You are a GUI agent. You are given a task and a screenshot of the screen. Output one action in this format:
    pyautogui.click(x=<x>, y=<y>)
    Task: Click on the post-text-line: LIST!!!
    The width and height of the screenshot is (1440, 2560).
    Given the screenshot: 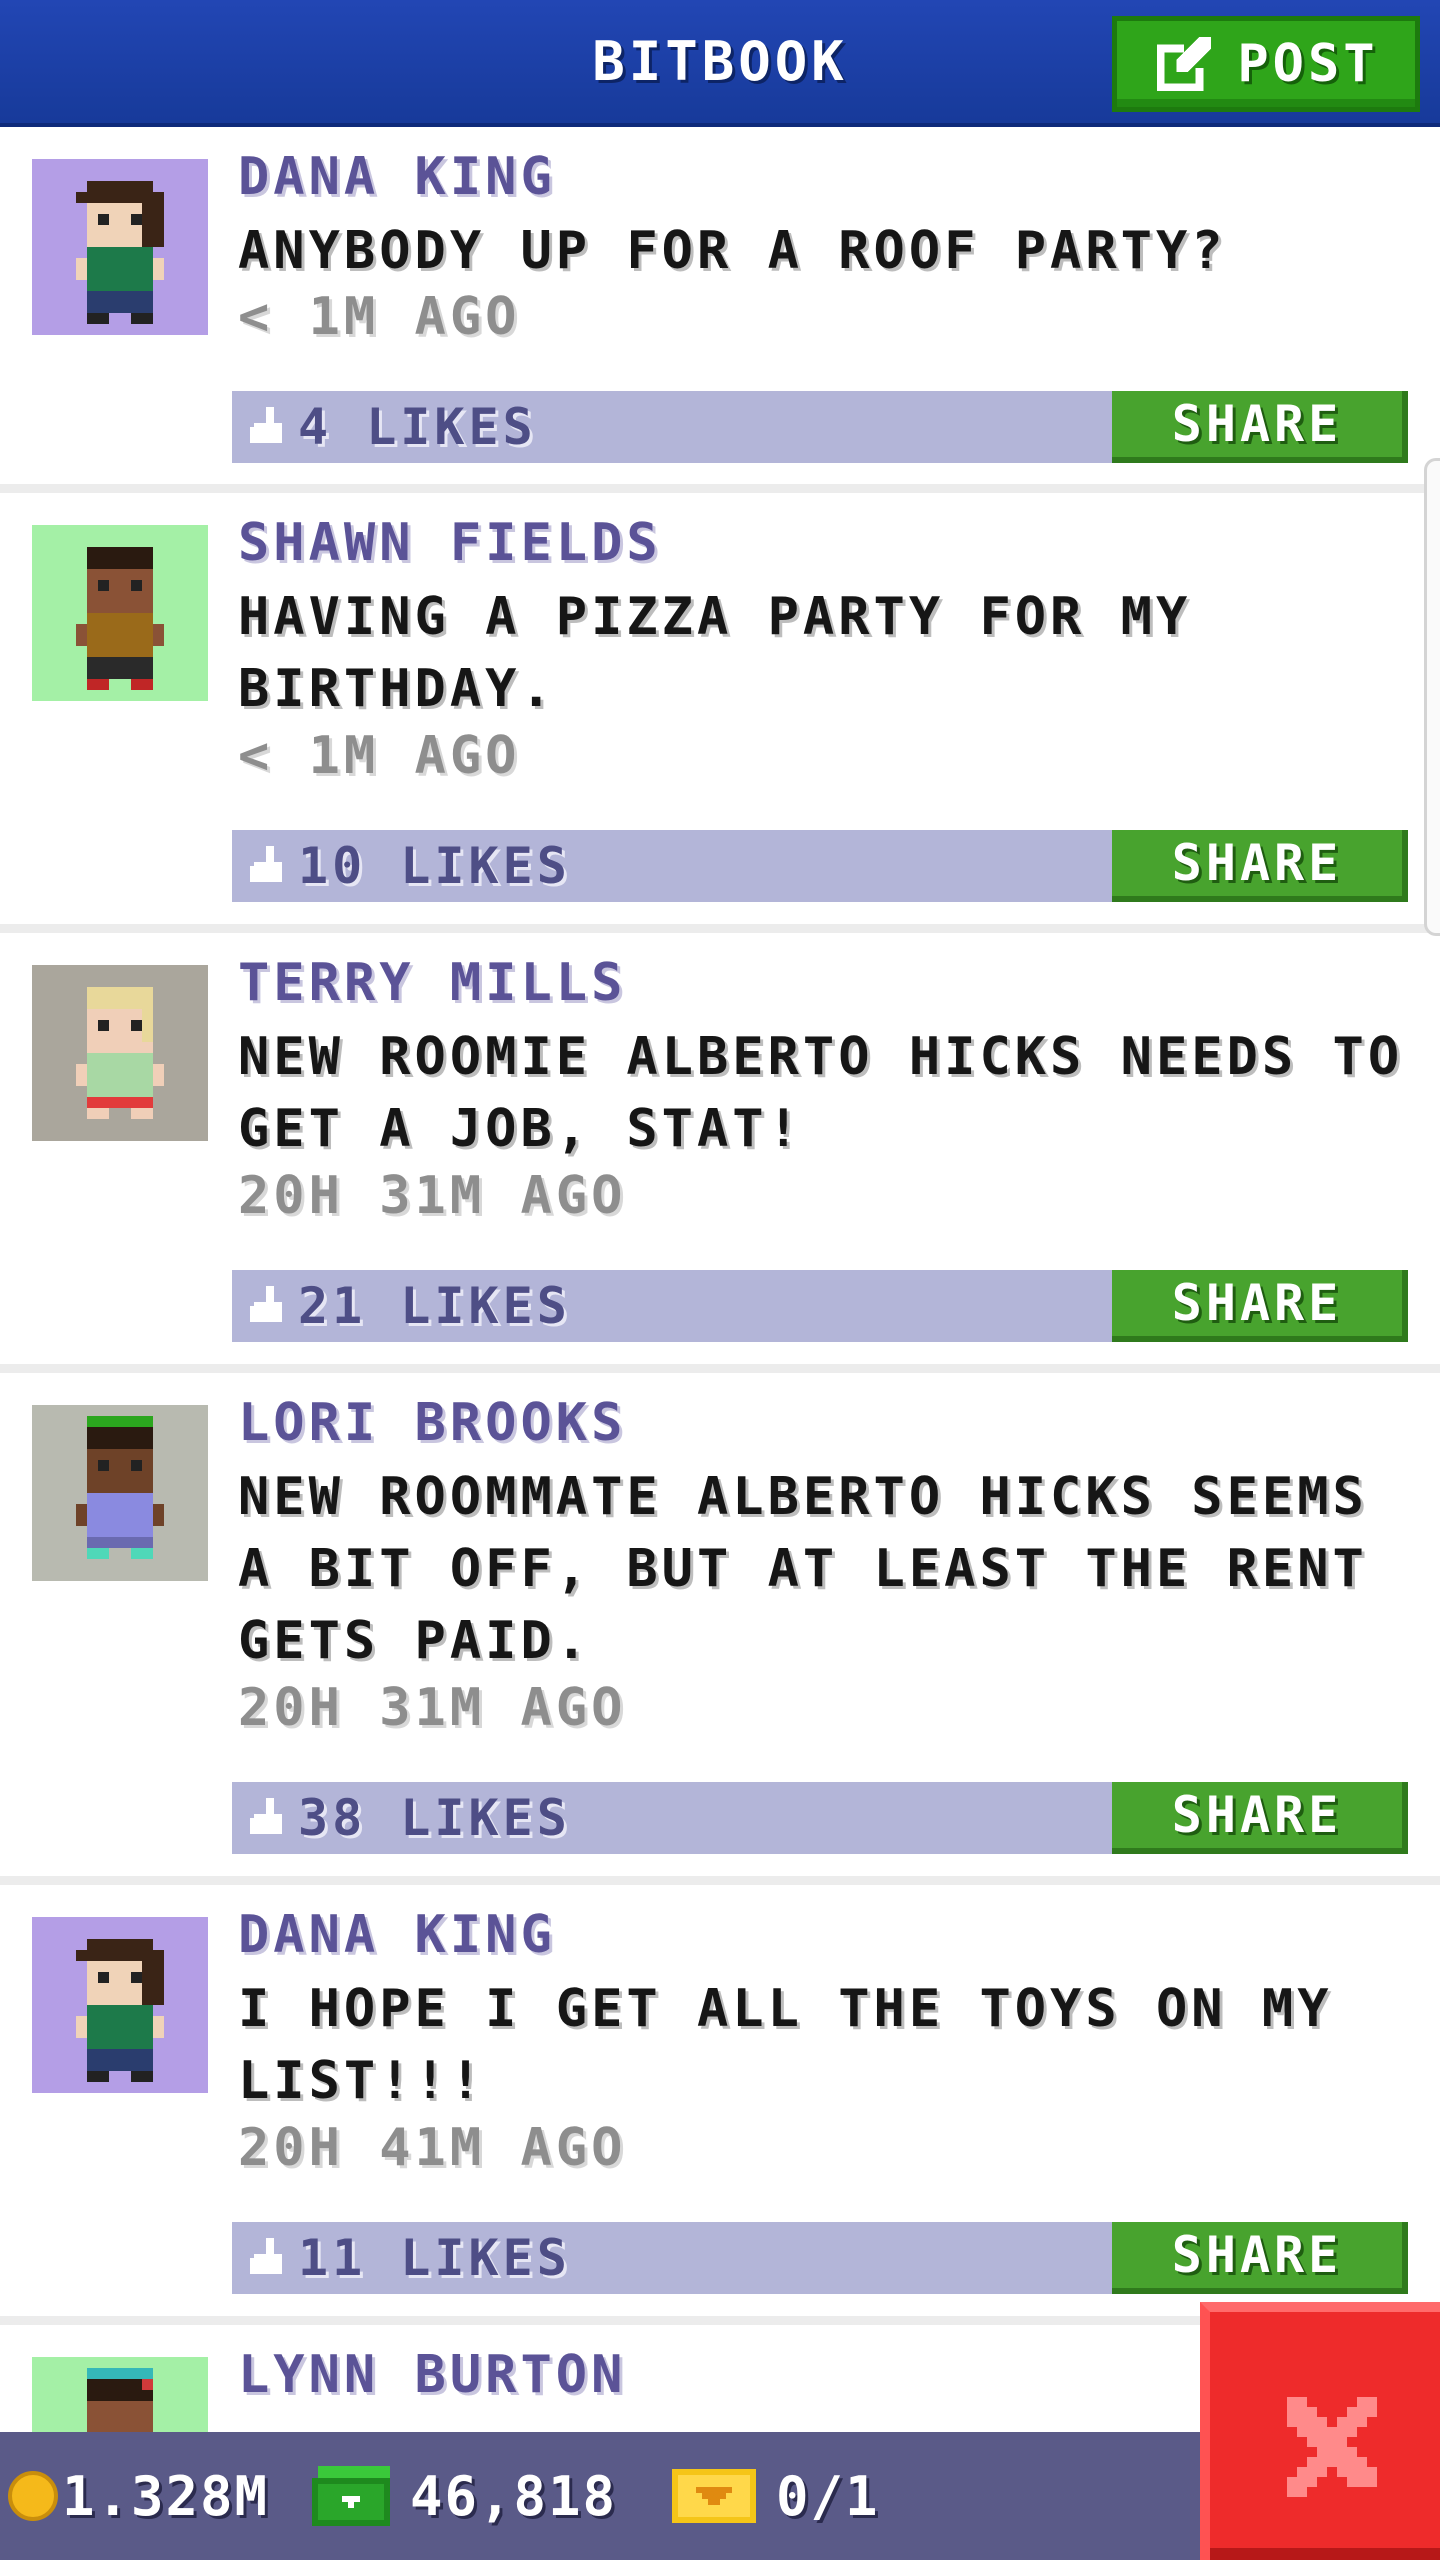 What is the action you would take?
    pyautogui.click(x=362, y=2081)
    